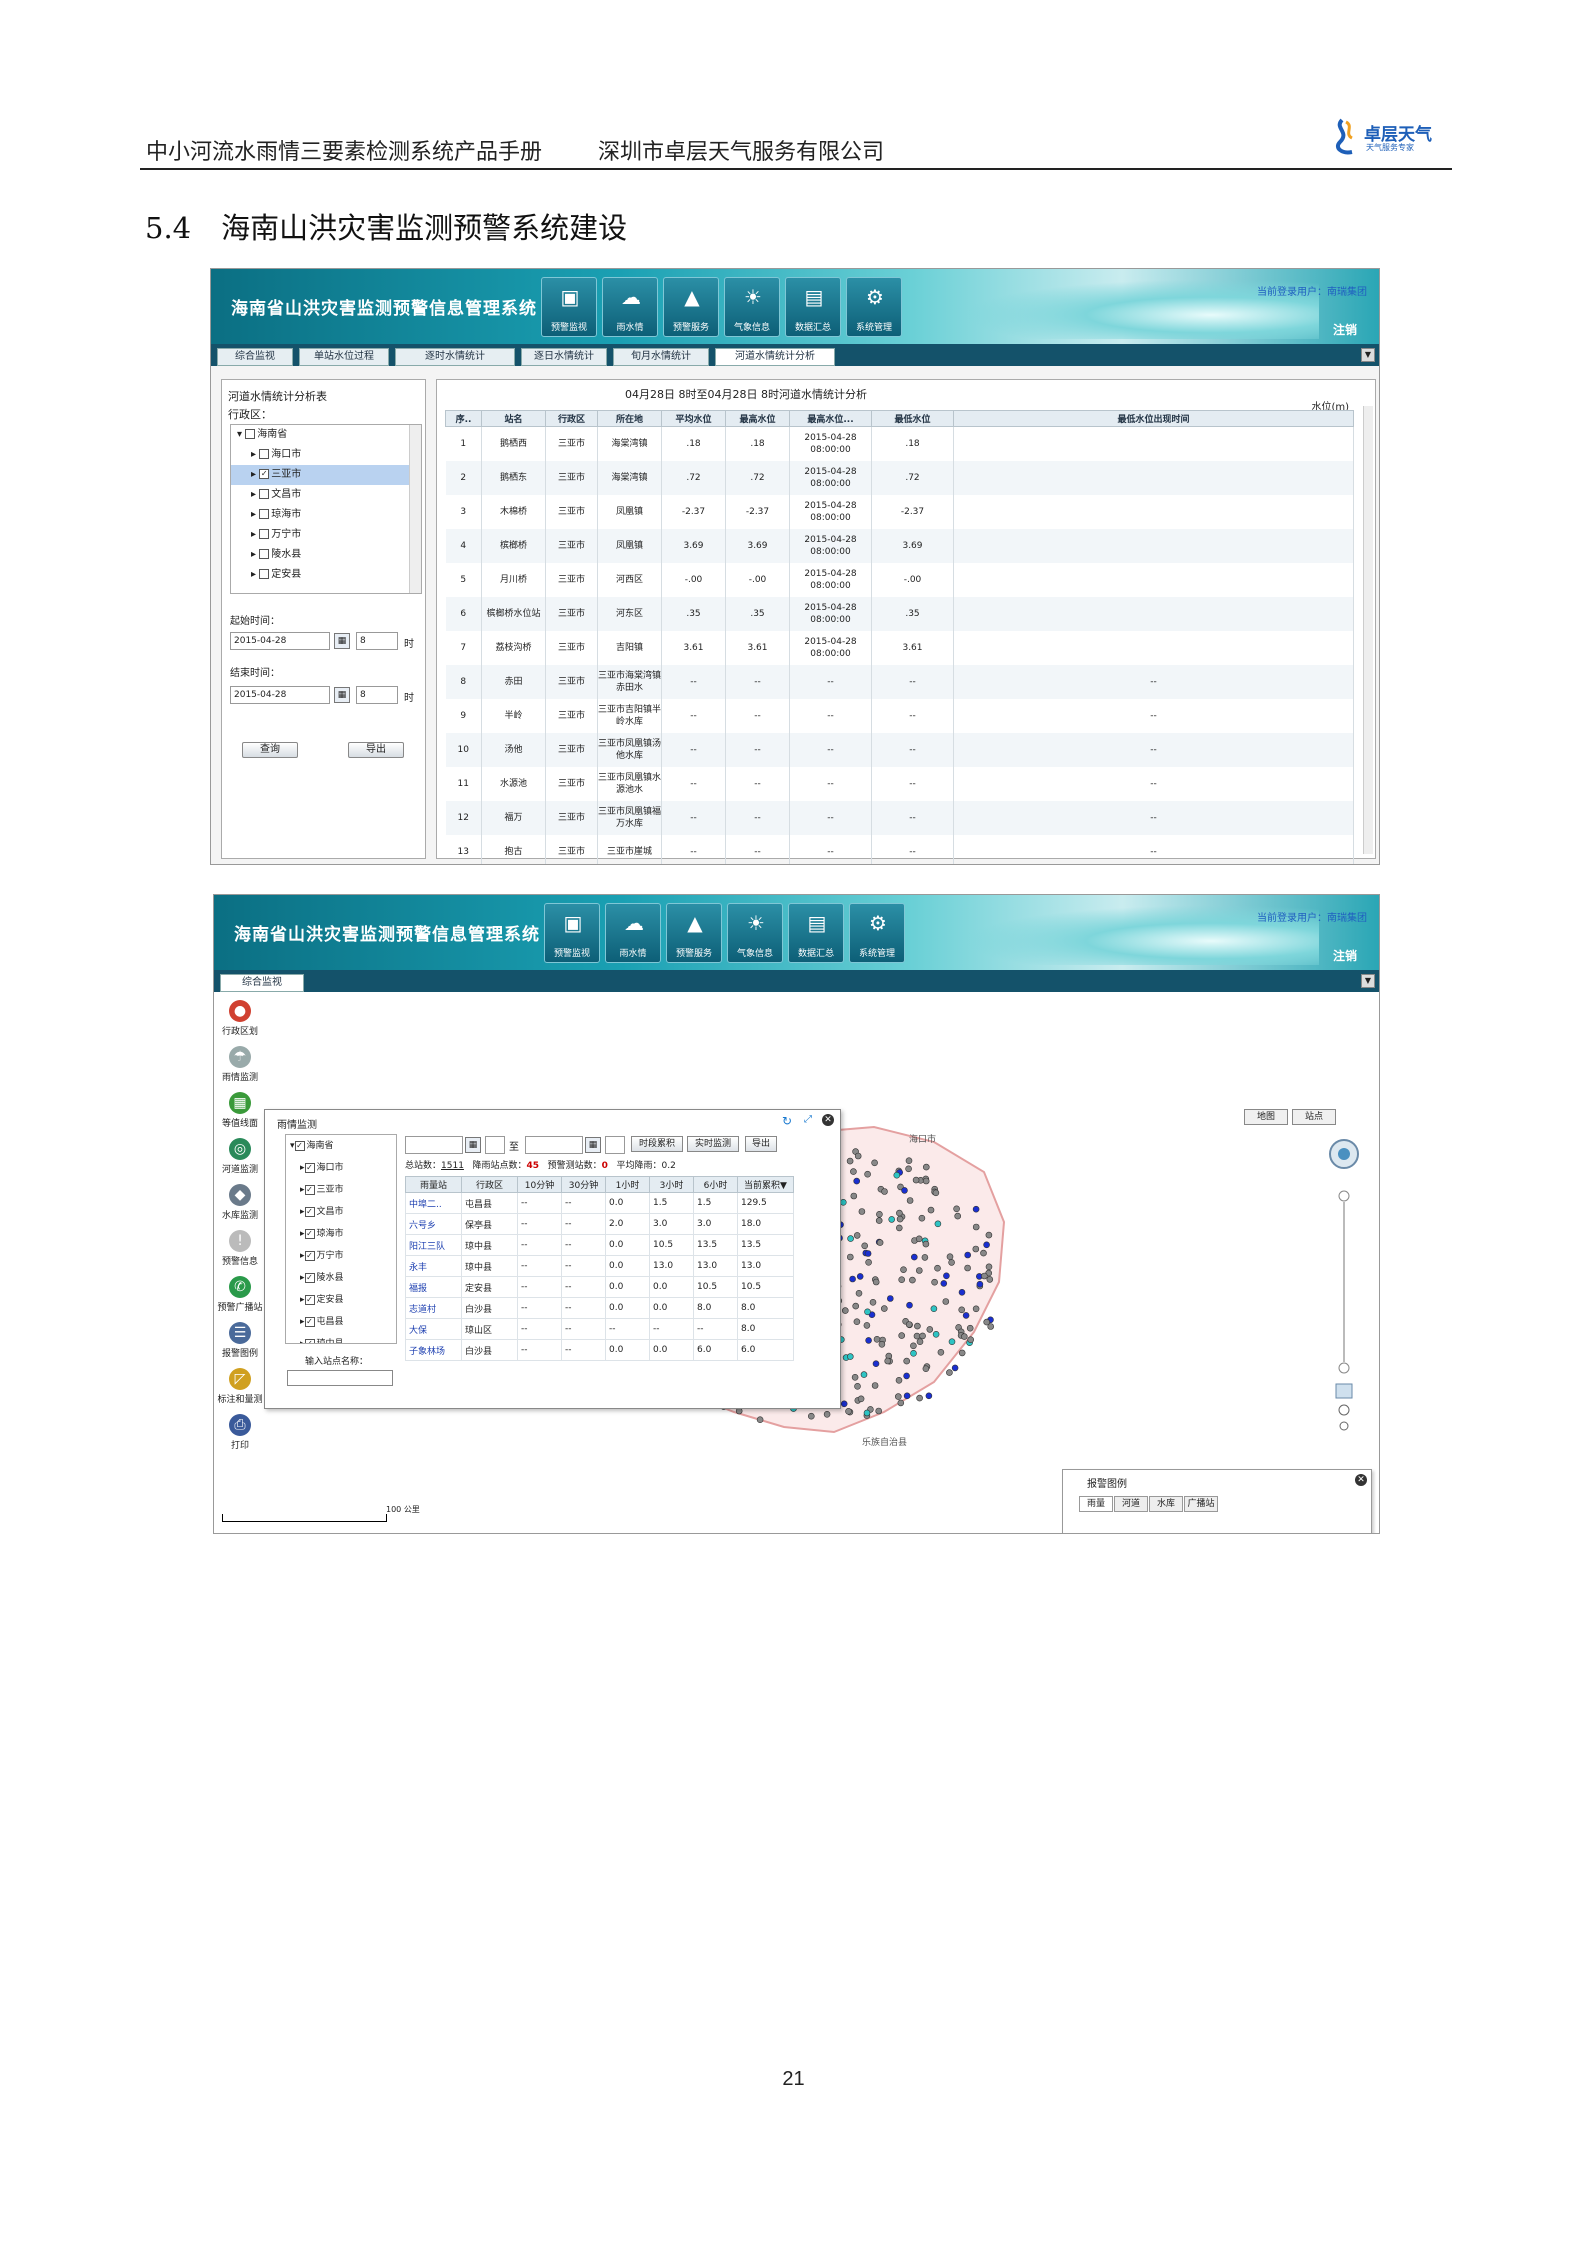 The width and height of the screenshot is (1587, 2245). Describe the element at coordinates (599, 1287) in the screenshot. I see `table-row: 福报 定安县 -- -- 0.0 0.0 10.5 10.5` at that location.